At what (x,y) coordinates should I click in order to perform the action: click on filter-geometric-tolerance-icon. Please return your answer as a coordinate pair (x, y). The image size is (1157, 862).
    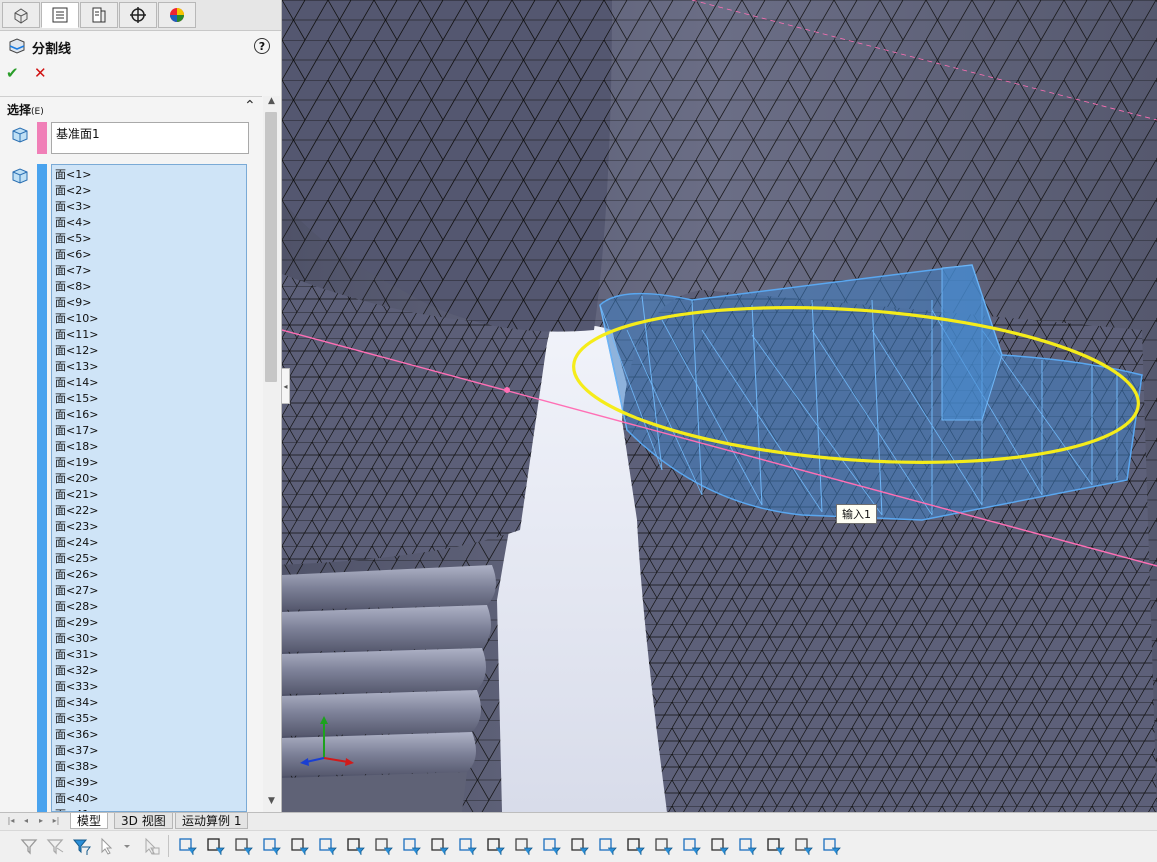
    Looking at the image, I should click on (551, 846).